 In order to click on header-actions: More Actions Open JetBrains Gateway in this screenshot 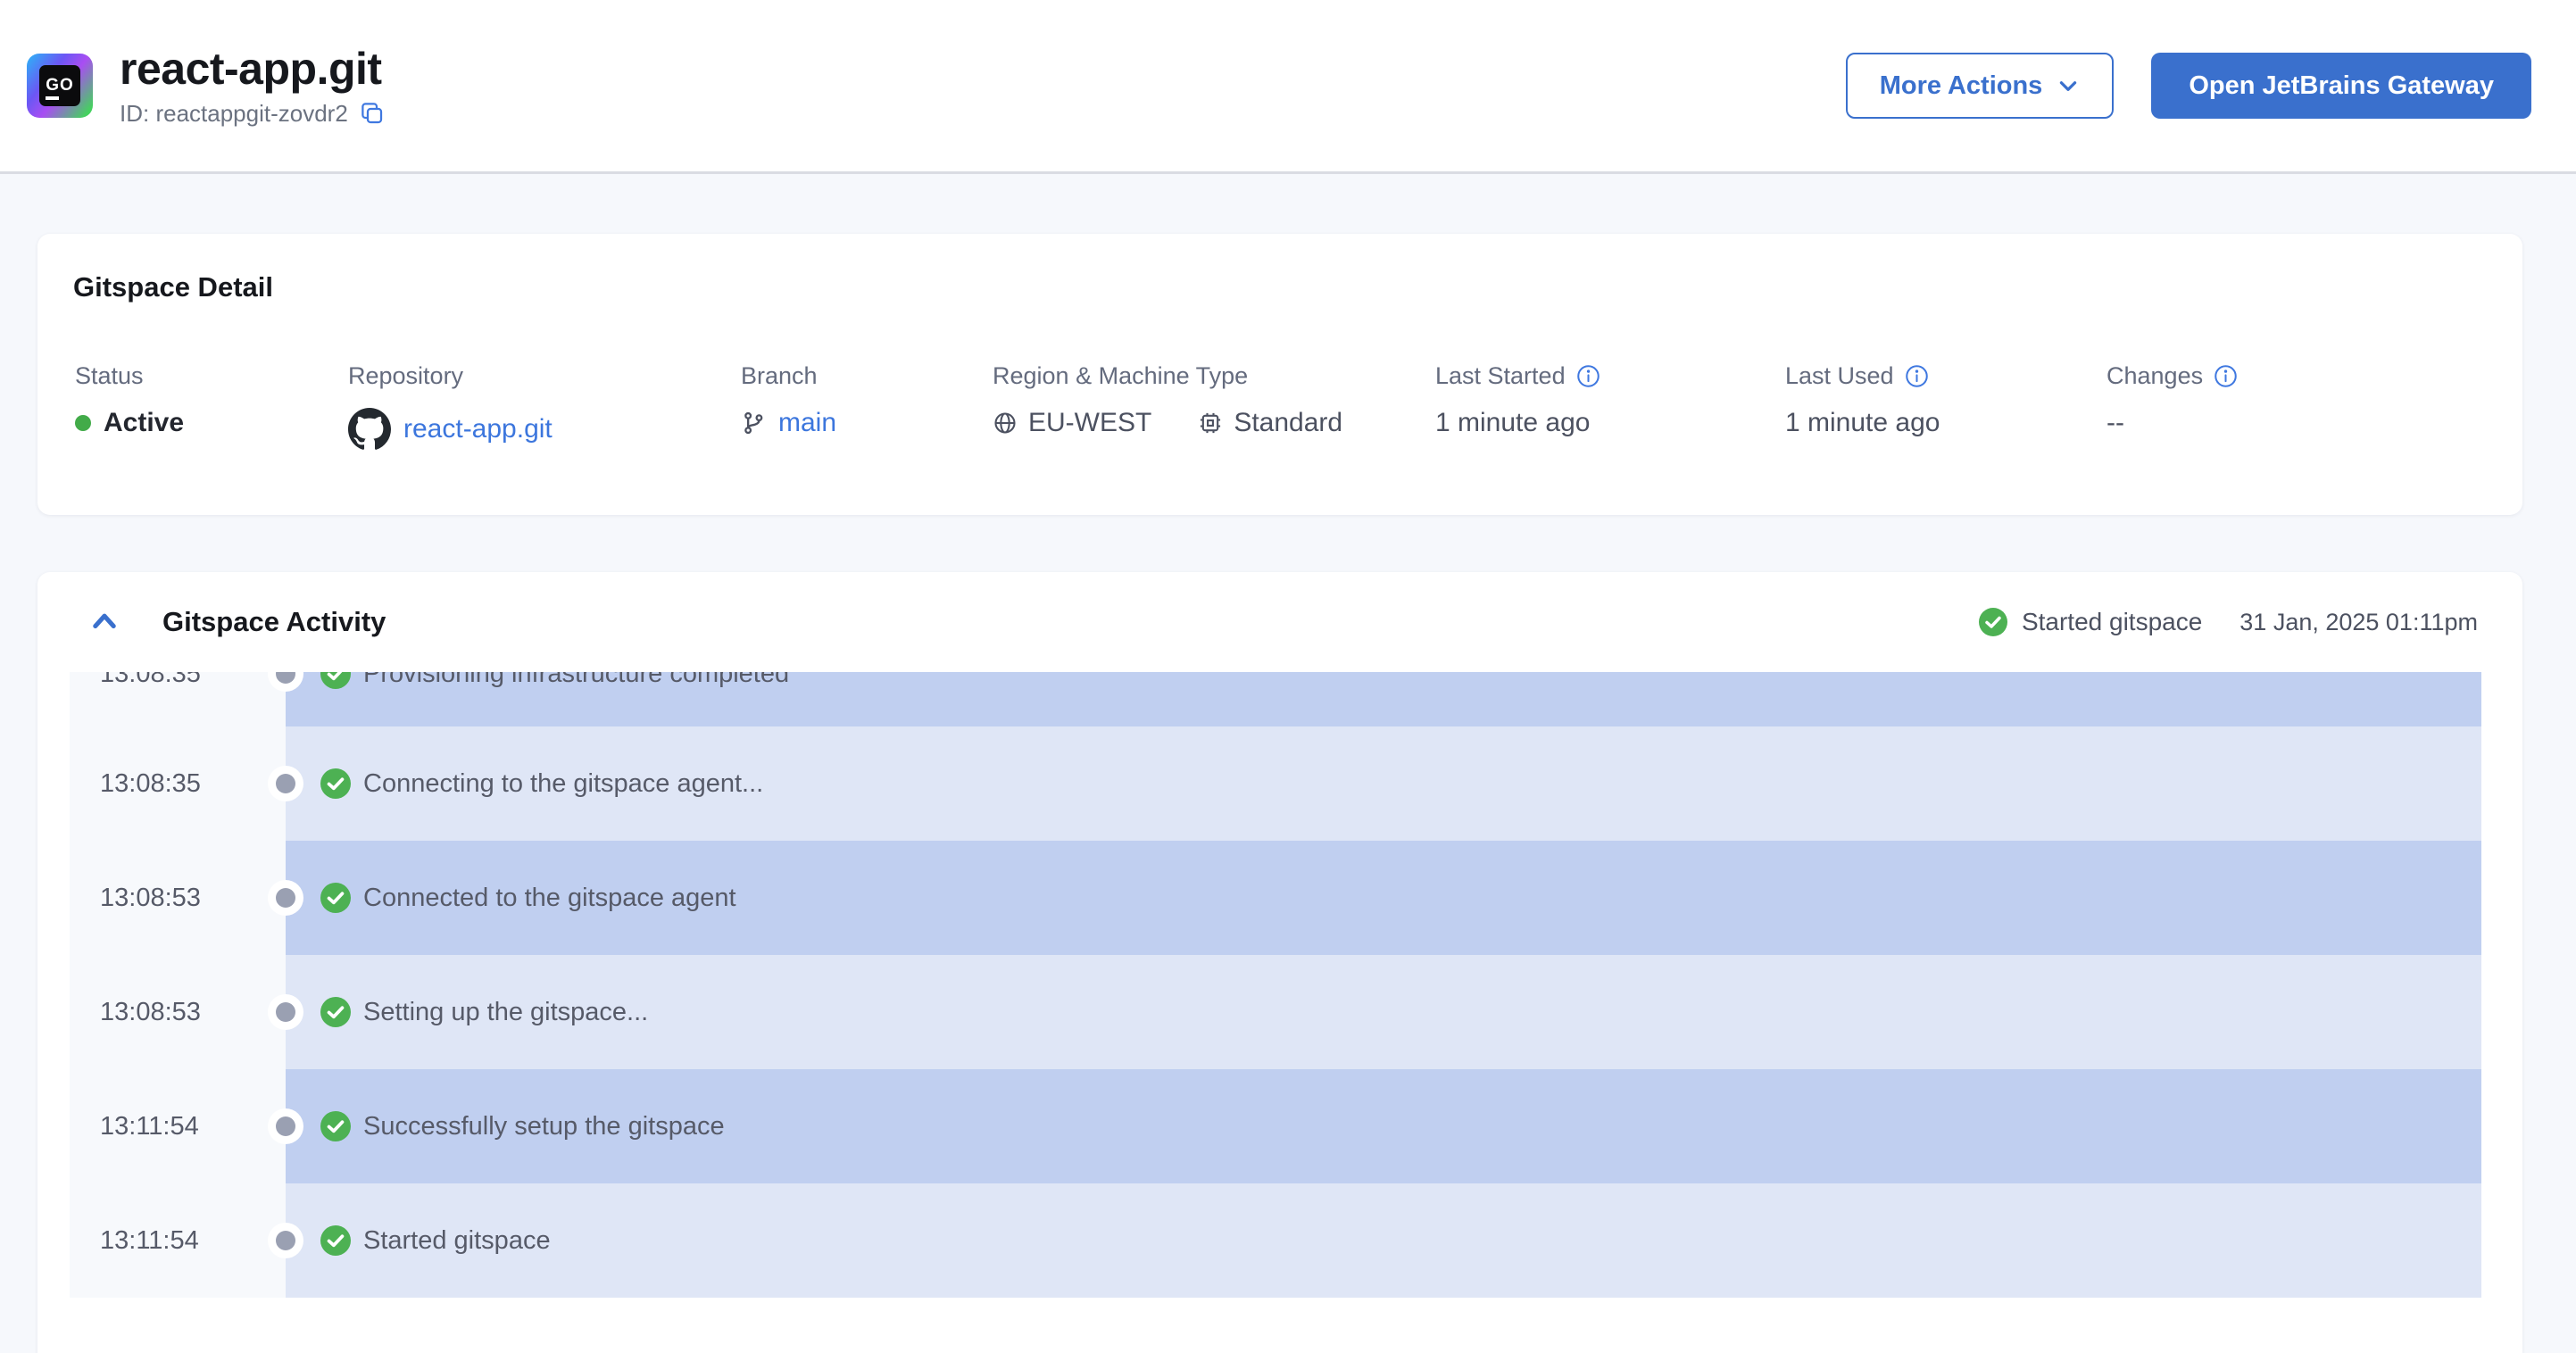, I will do `click(2188, 86)`.